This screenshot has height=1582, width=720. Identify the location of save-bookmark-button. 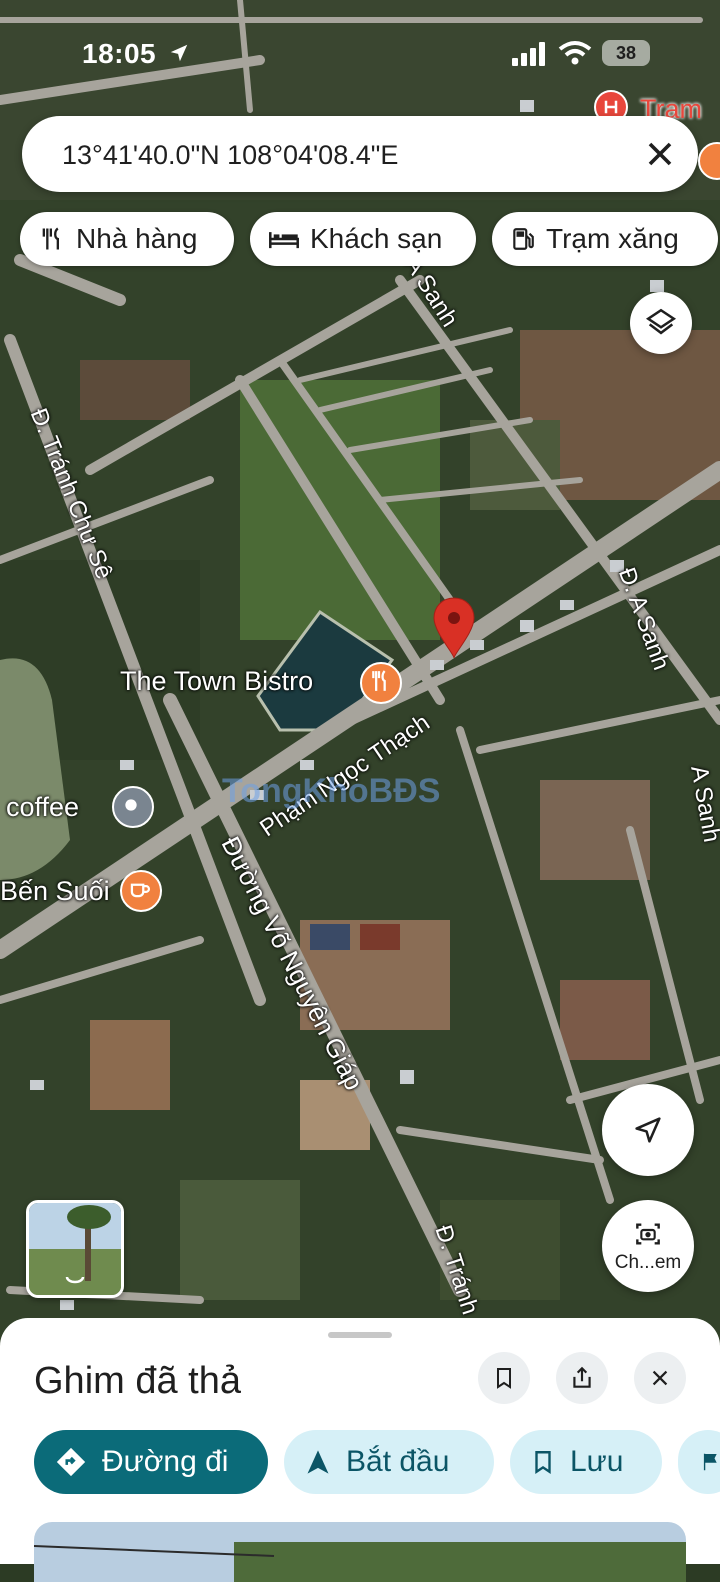
(504, 1378).